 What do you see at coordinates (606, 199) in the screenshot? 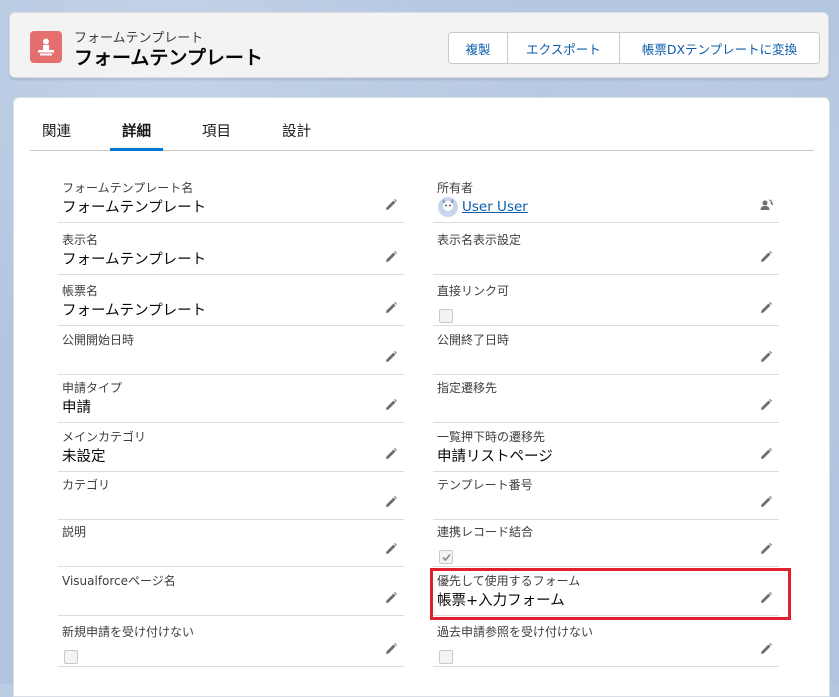
I see `field-fields_right-0: 所有者 User User` at bounding box center [606, 199].